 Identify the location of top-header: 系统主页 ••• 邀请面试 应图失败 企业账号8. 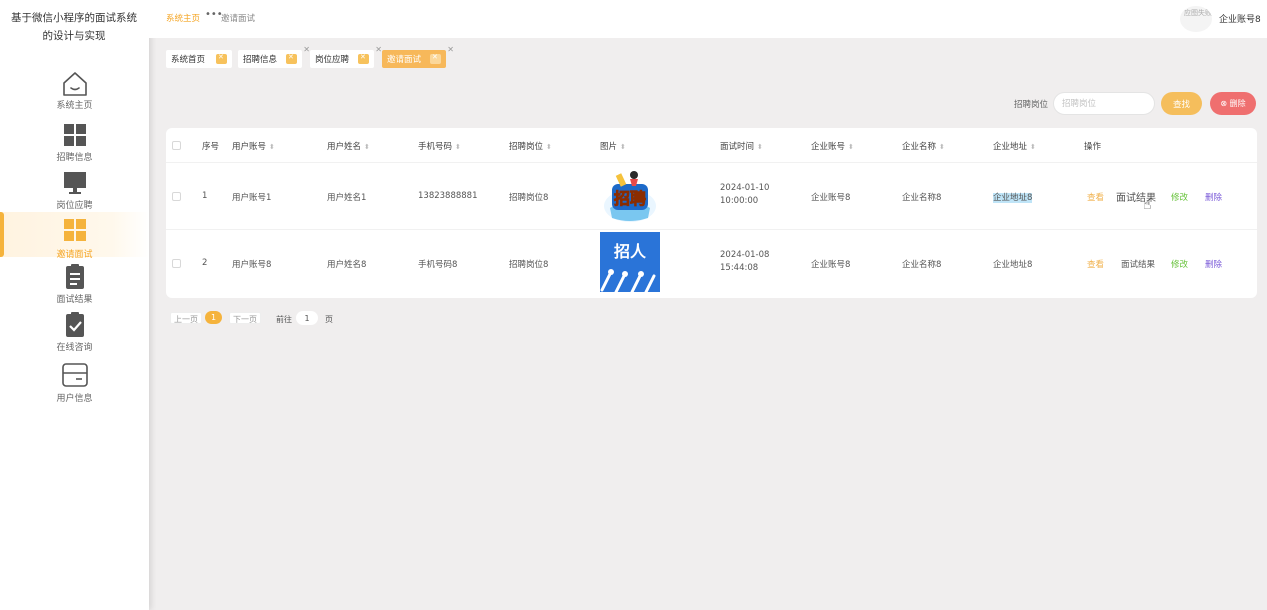
(708, 19).